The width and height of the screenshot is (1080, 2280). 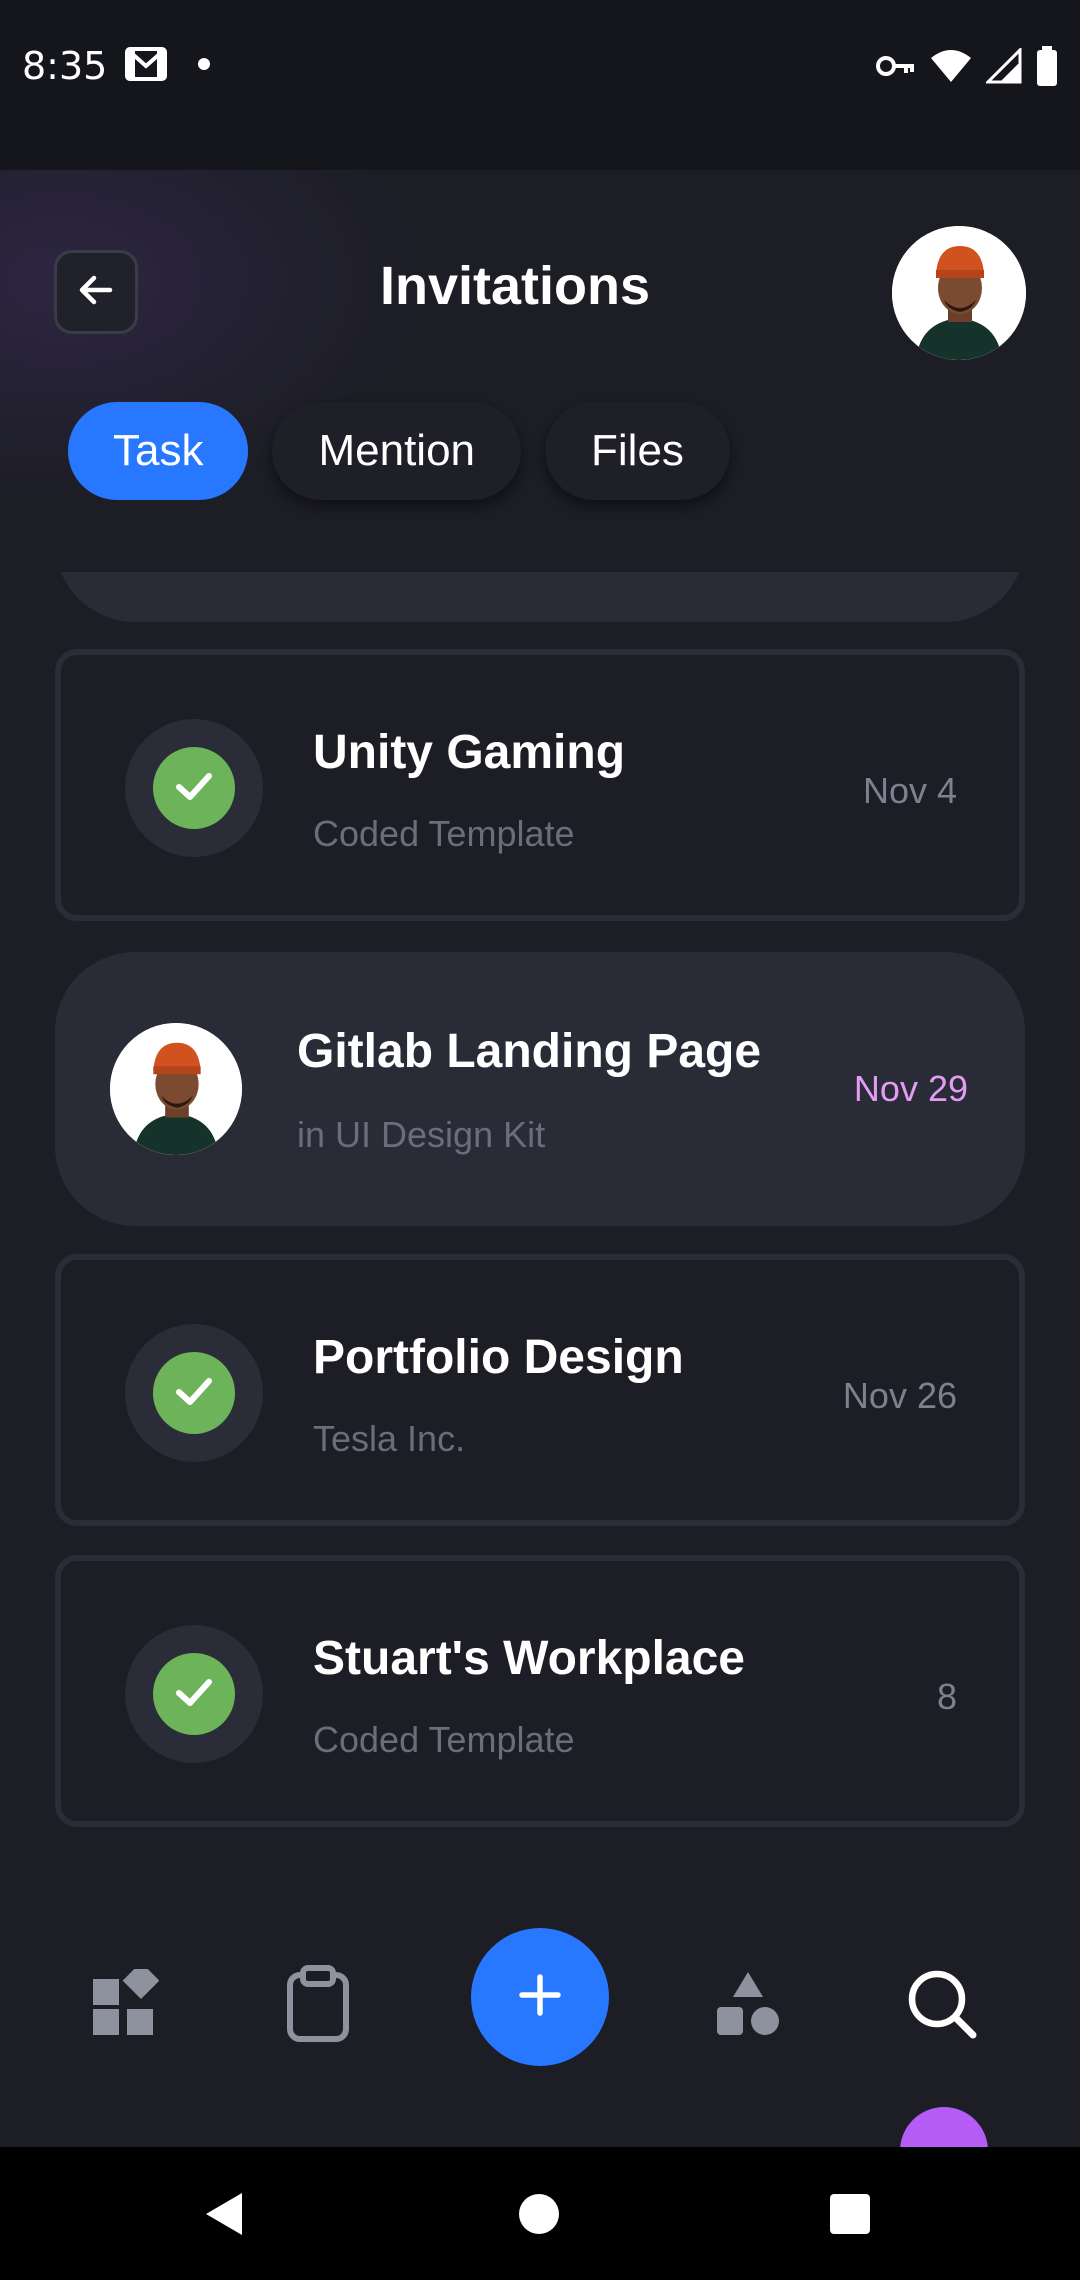 What do you see at coordinates (498, 1357) in the screenshot?
I see `item-title: Portfolio Design` at bounding box center [498, 1357].